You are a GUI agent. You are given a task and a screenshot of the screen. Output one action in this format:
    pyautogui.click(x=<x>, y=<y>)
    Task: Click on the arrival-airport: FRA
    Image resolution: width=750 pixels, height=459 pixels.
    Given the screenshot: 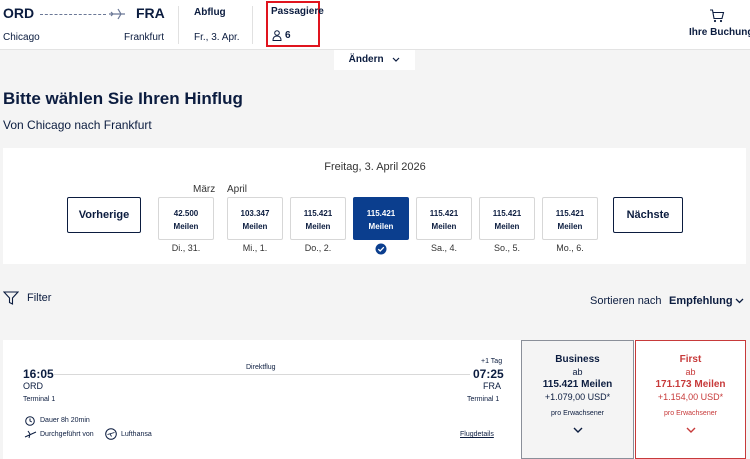 What is the action you would take?
    pyautogui.click(x=492, y=386)
    